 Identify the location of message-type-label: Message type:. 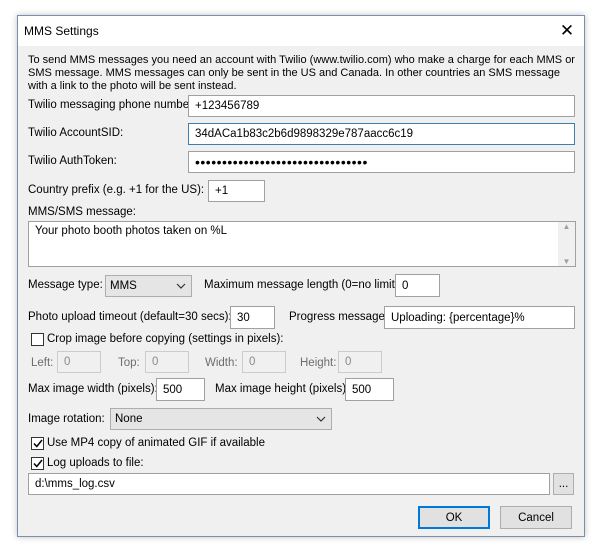
(65, 285).